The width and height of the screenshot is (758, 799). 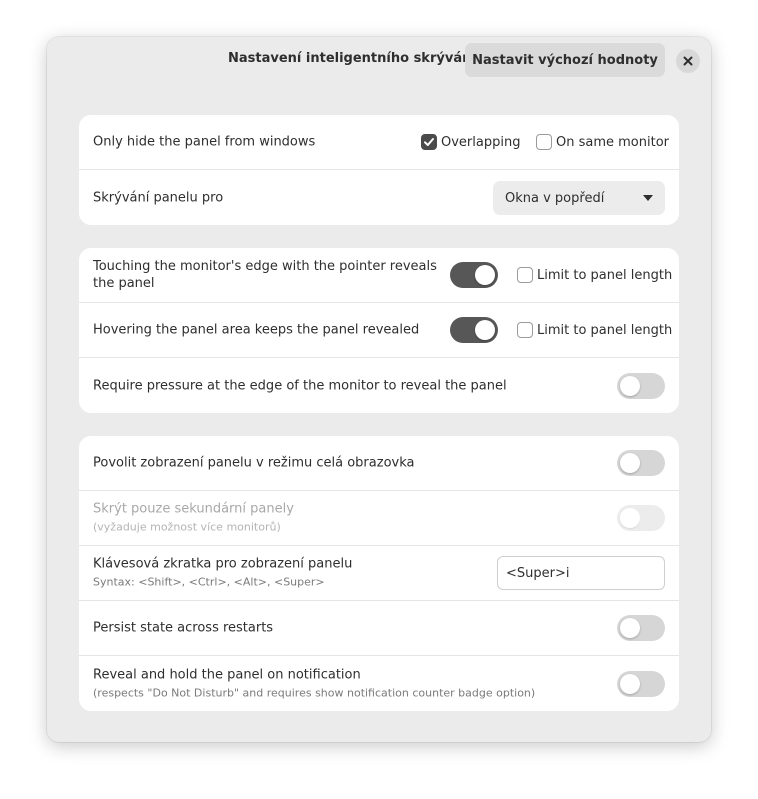 I want to click on secondary-panels-sublabel: (vyžaduje možnost více monitorů), so click(x=187, y=527).